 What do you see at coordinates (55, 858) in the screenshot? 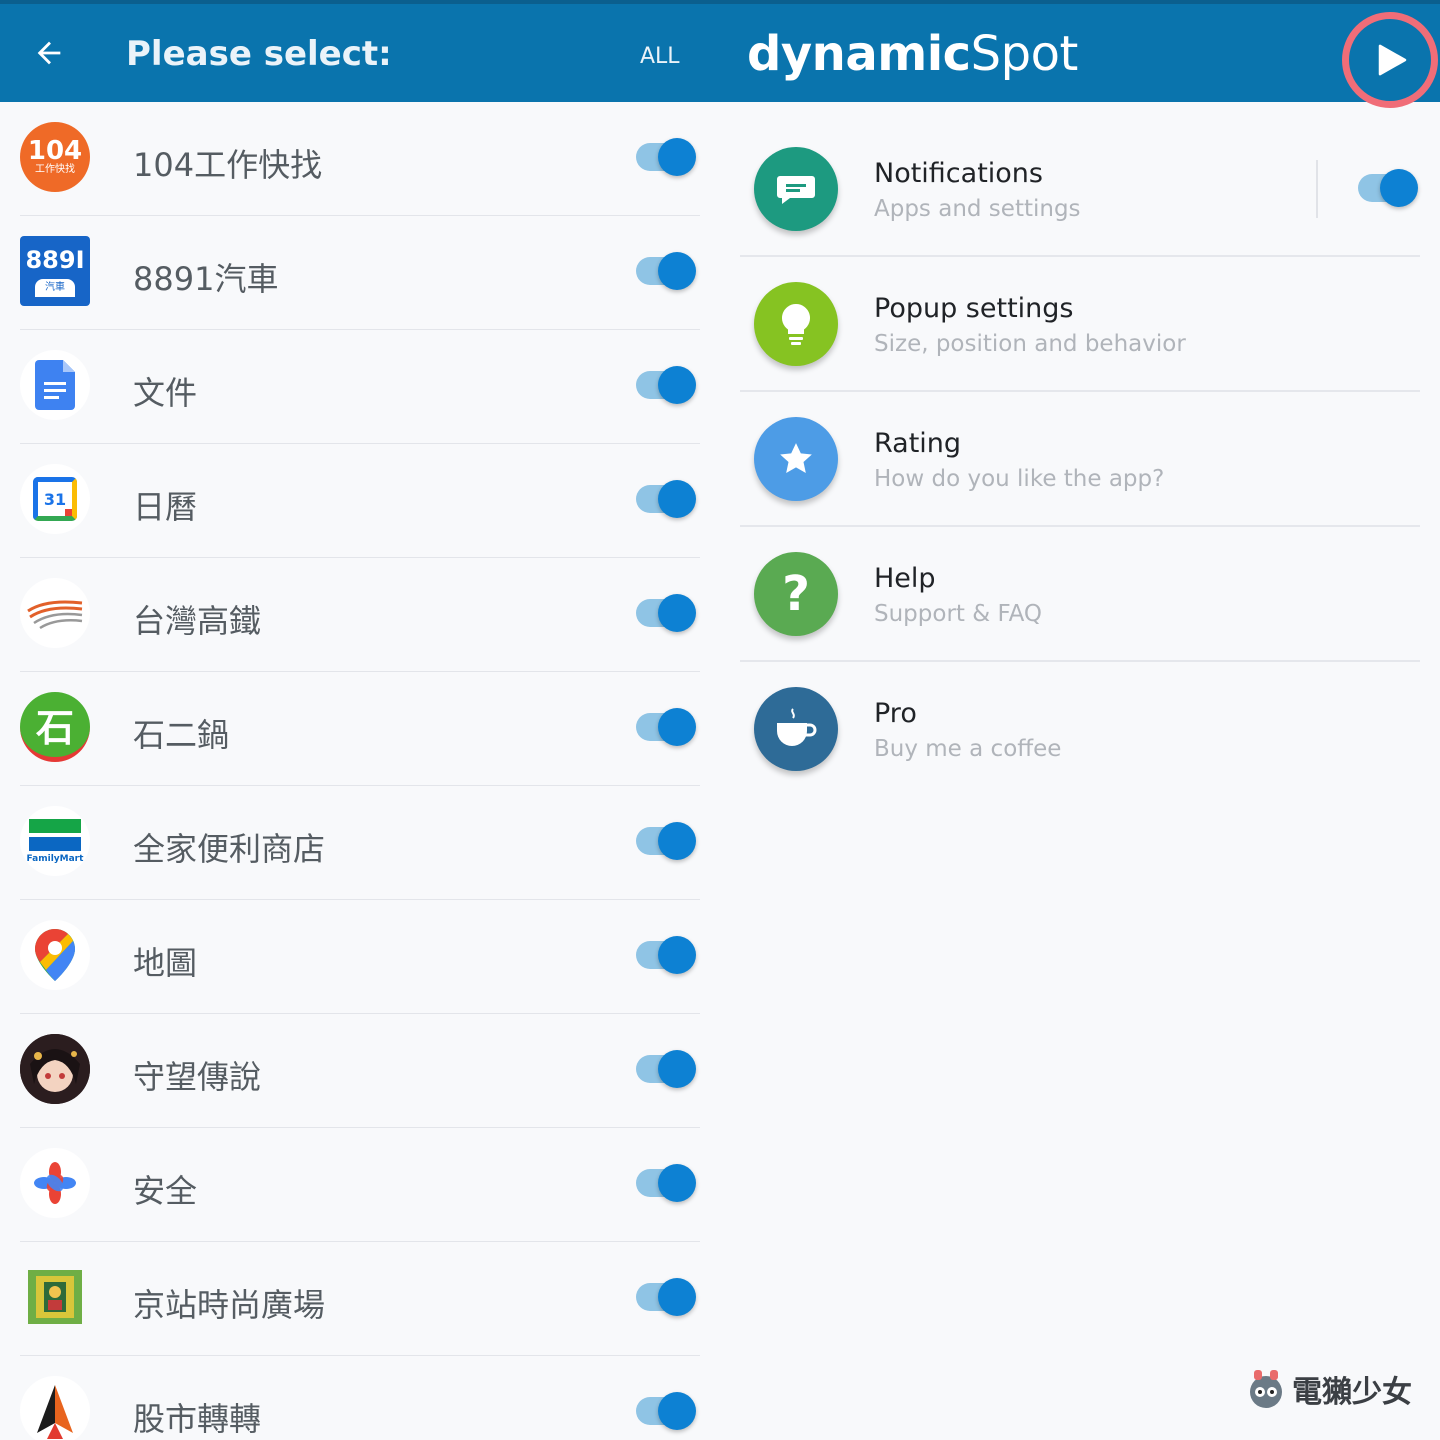
I see `familymart-icon-text: FamilyMart` at bounding box center [55, 858].